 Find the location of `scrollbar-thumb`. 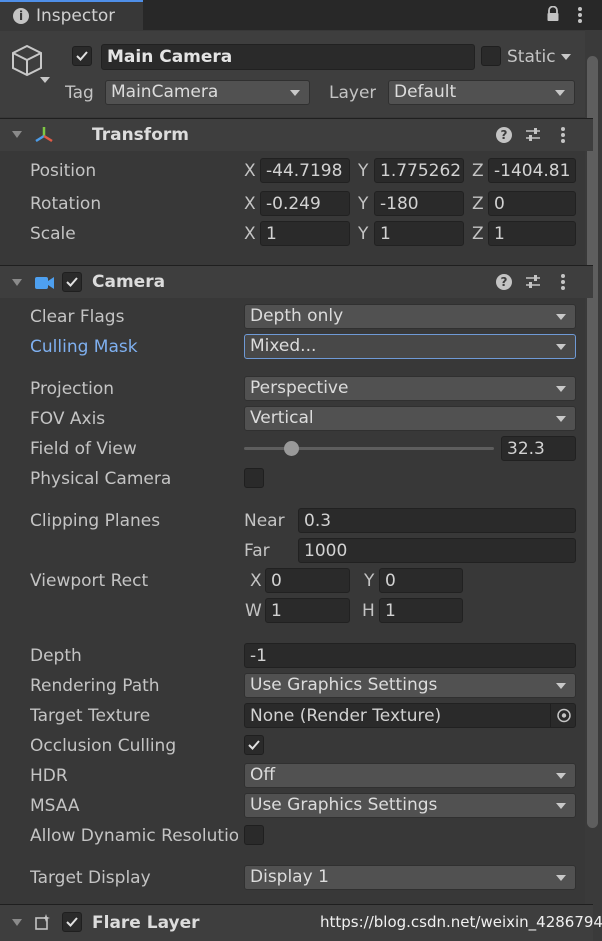

scrollbar-thumb is located at coordinates (592, 442).